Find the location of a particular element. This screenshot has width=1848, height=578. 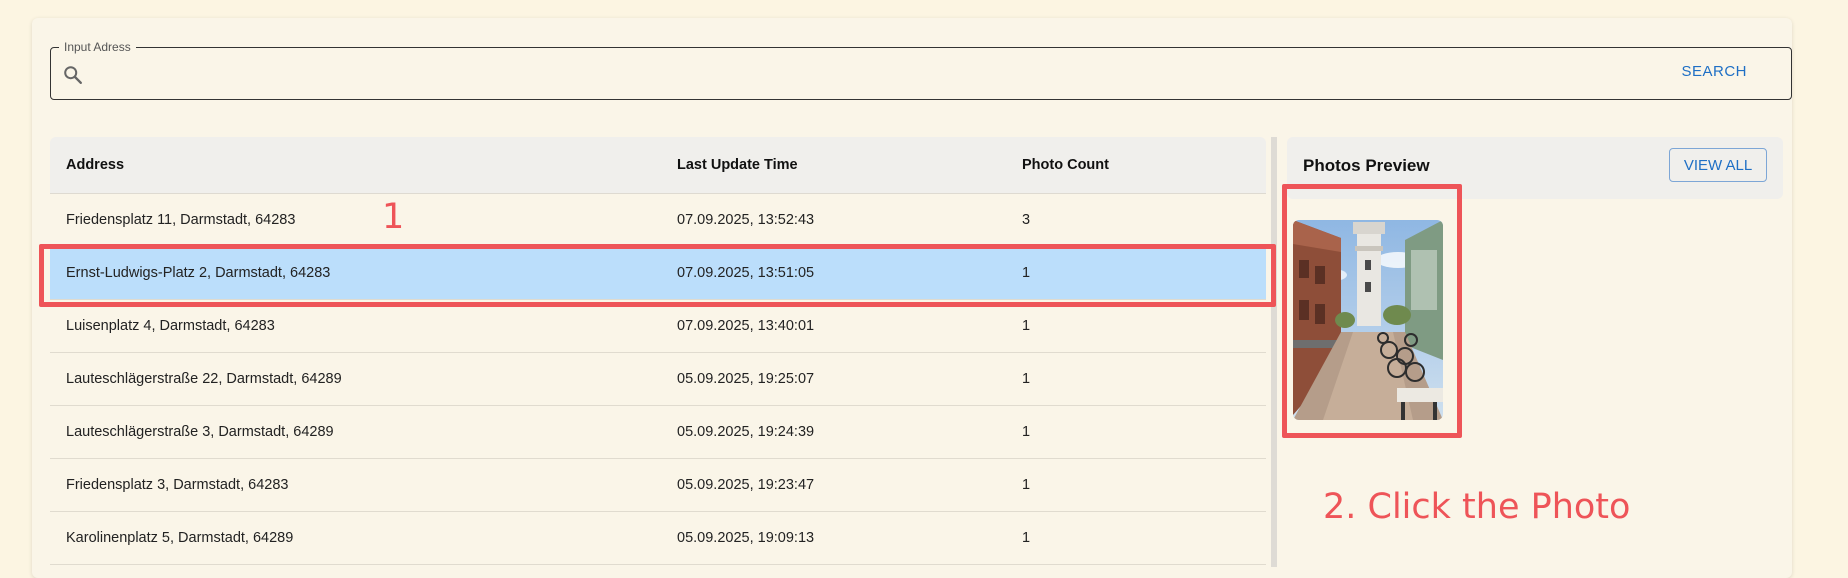

cell-last-update: 05.09.2025, 19:09:13 is located at coordinates (746, 538).